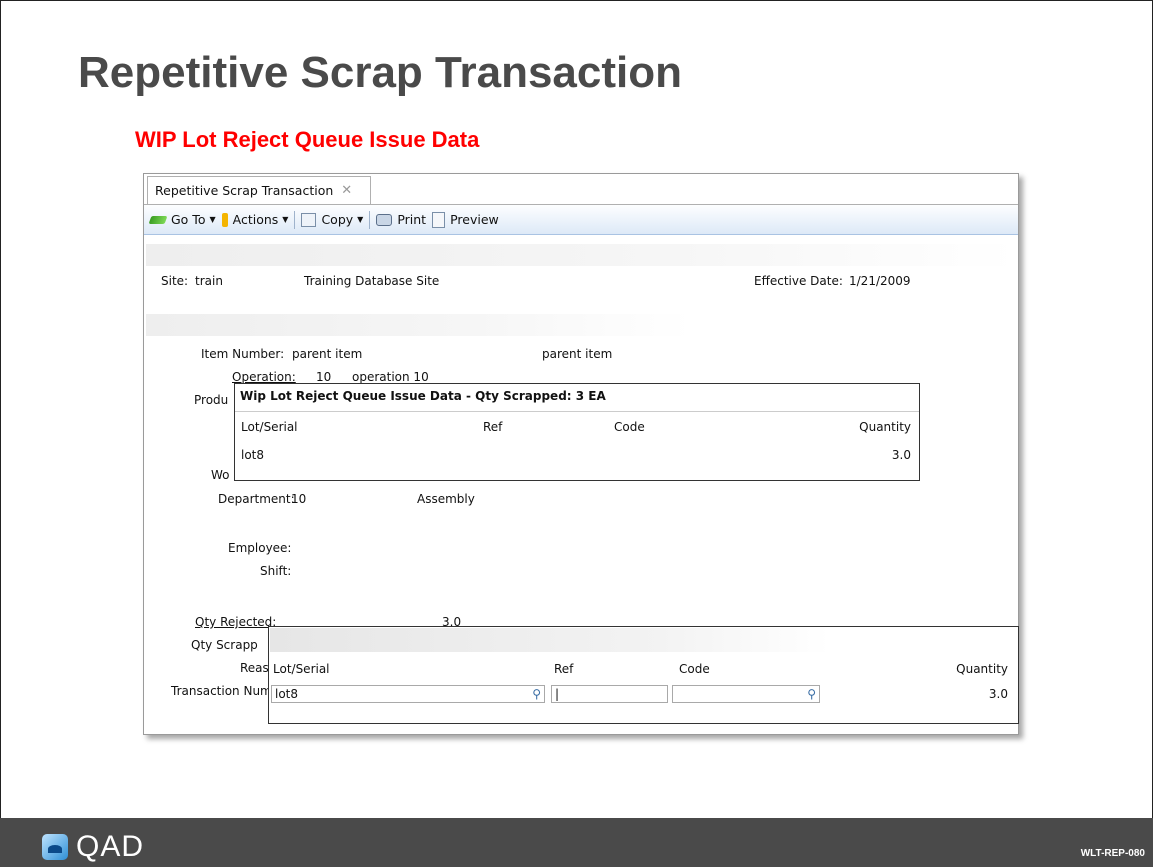 The height and width of the screenshot is (867, 1153). Describe the element at coordinates (307, 139) in the screenshot. I see `slide-subtitle: WIP Lot Reject Queue Issue Data` at that location.